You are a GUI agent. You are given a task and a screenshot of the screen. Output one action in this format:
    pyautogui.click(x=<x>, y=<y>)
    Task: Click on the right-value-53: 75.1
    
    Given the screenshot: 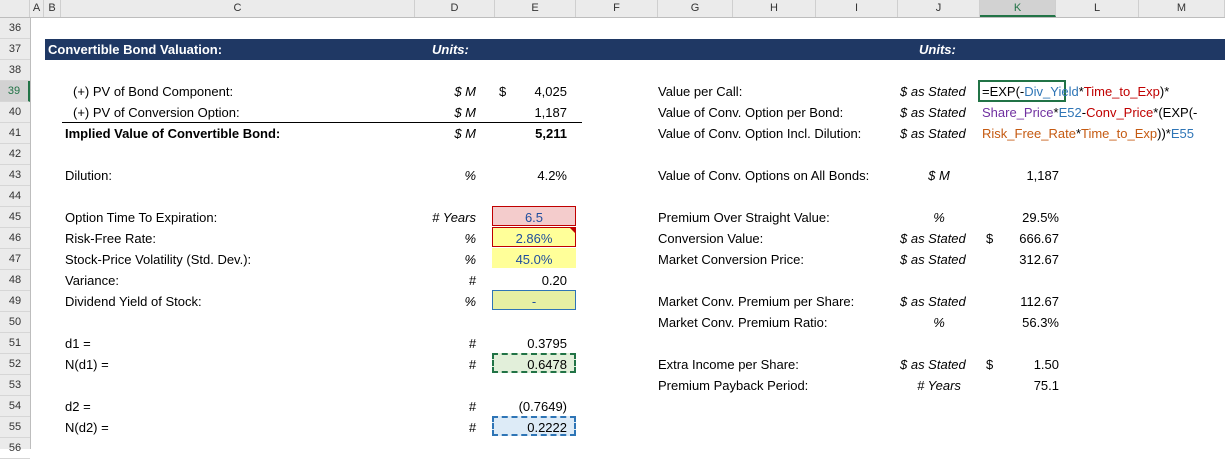 What is the action you would take?
    pyautogui.click(x=1019, y=385)
    